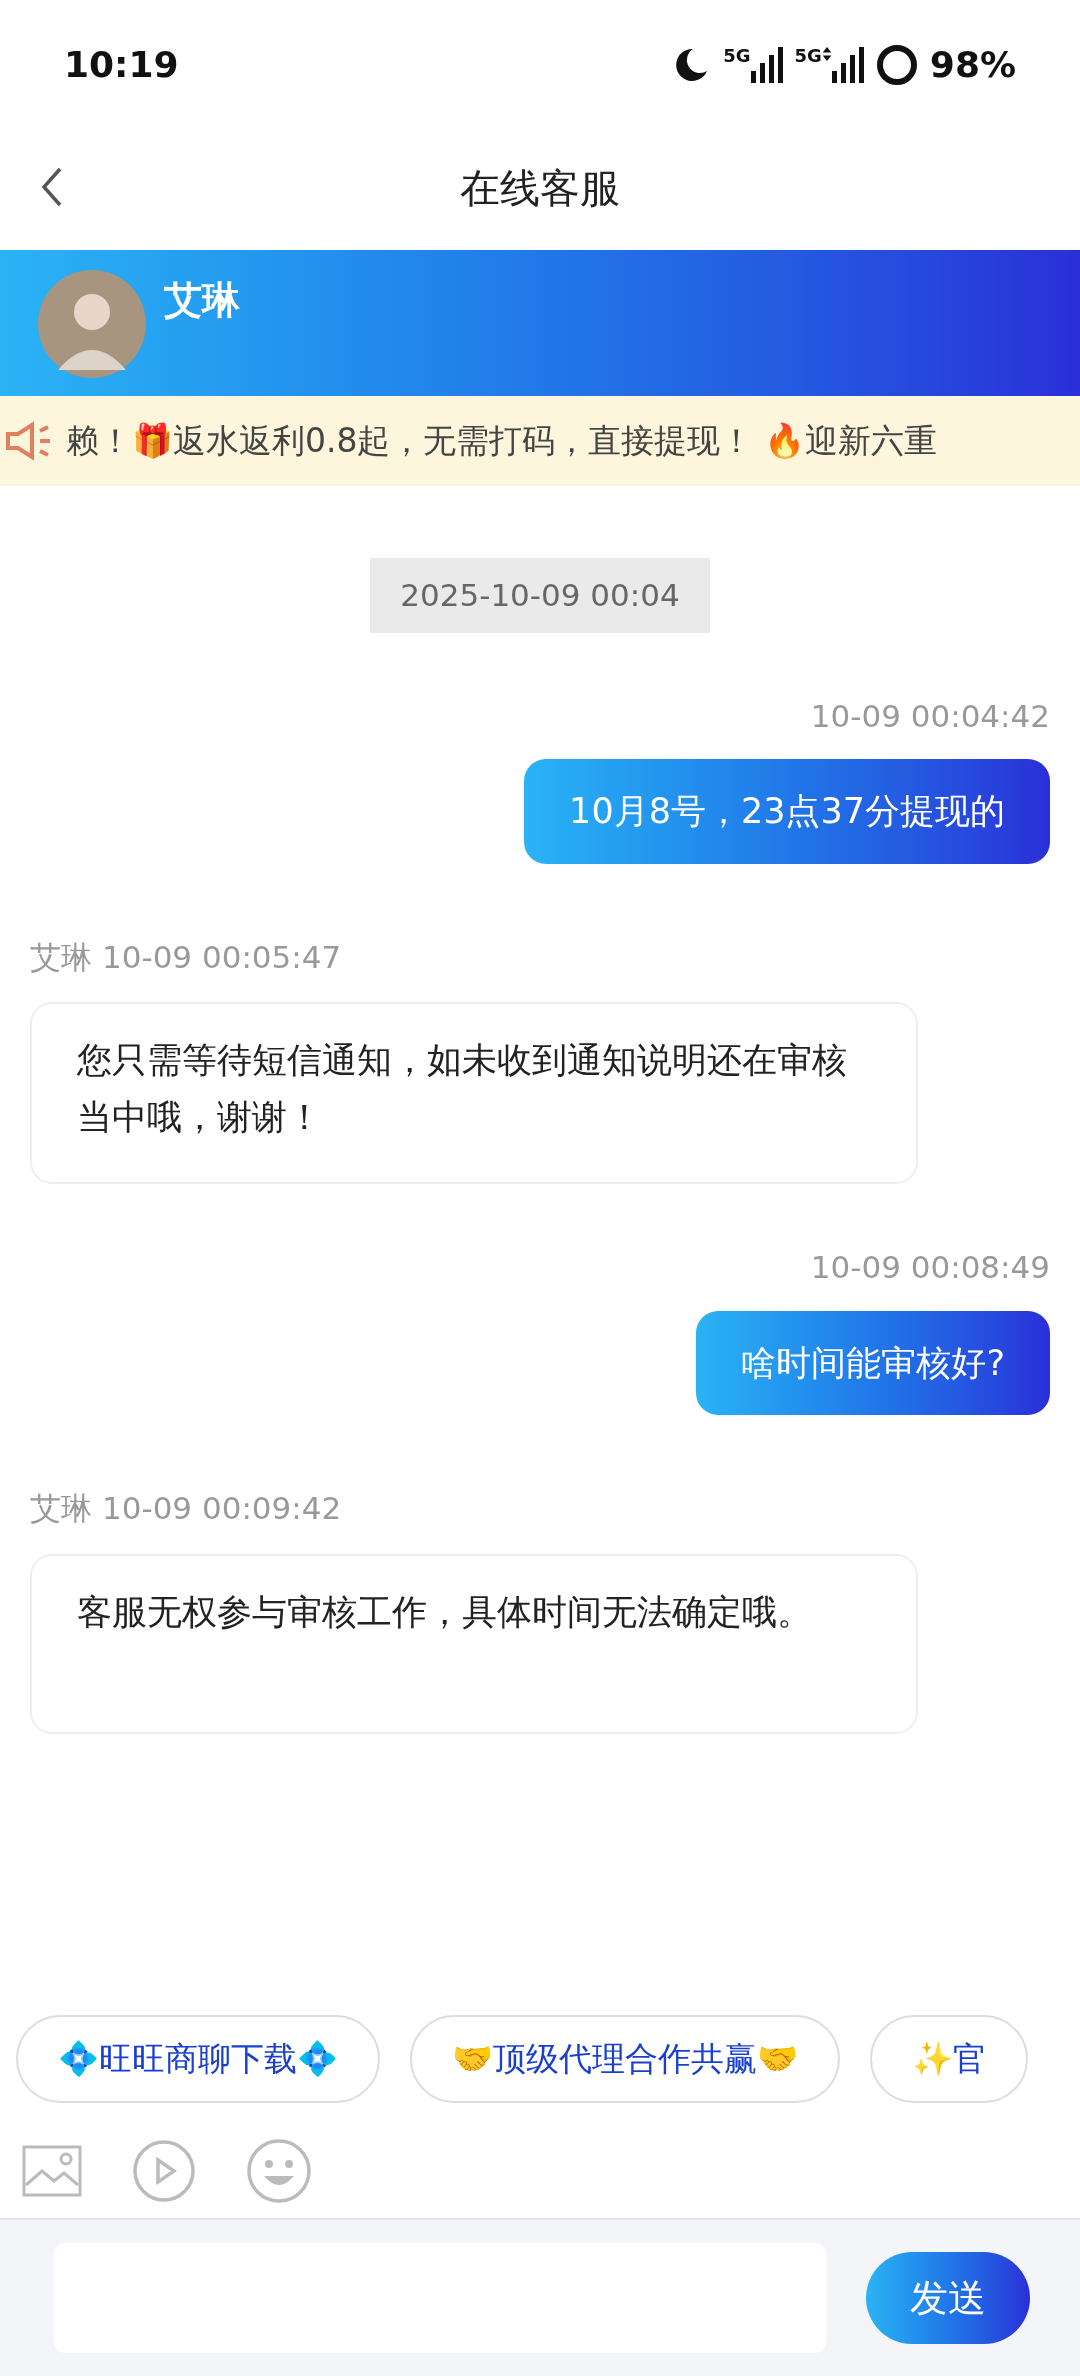 The height and width of the screenshot is (2376, 1080). Describe the element at coordinates (198, 2059) in the screenshot. I see `quick-reply-chip: 💠旺旺商聊下载💠` at that location.